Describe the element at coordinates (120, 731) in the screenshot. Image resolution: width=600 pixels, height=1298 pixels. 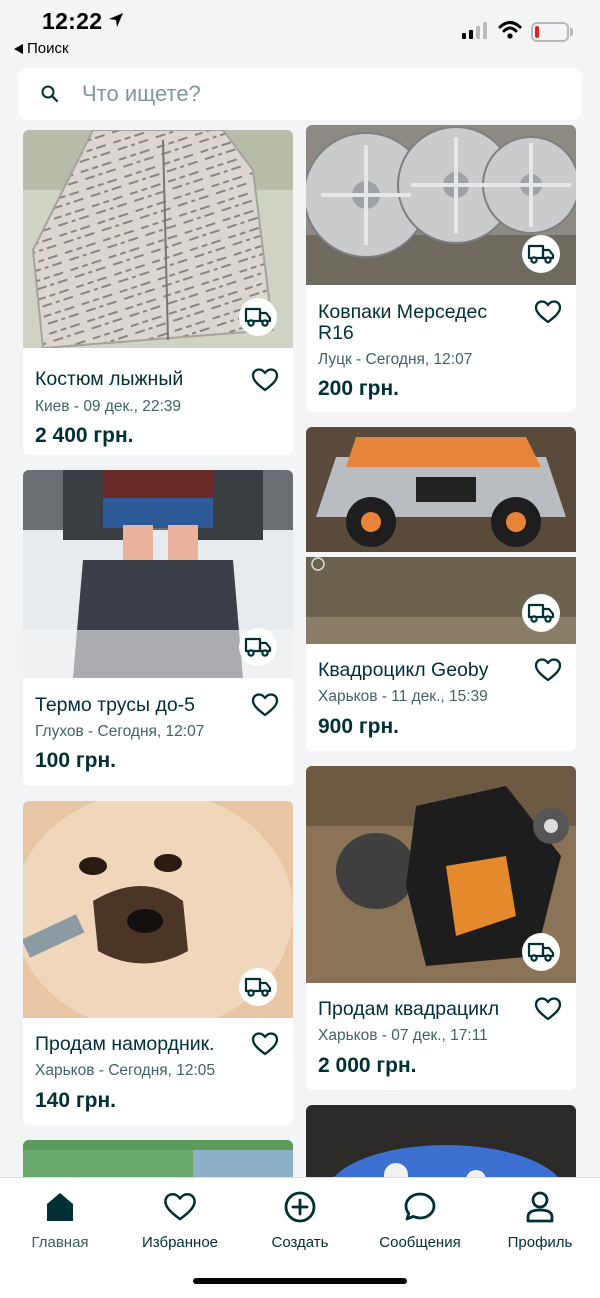
I see `listing-location: Глухов - Сегодня, 12:07` at that location.